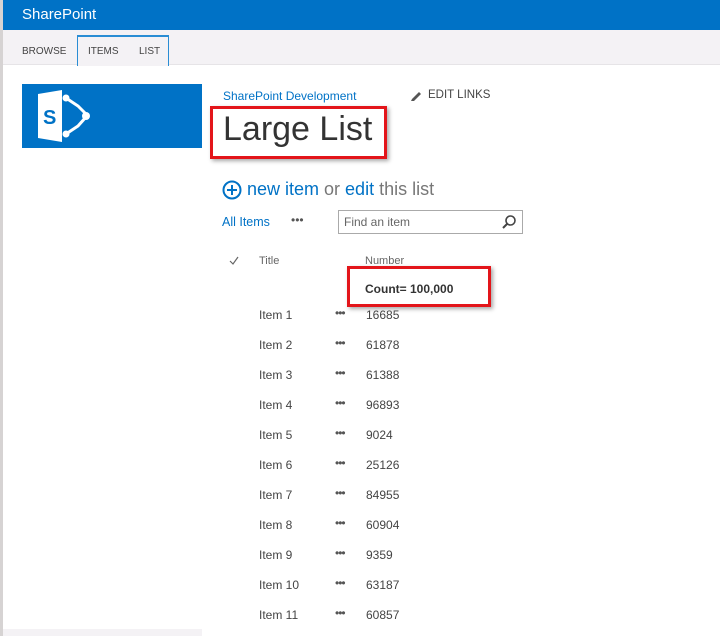 This screenshot has height=638, width=720. Describe the element at coordinates (430, 222) in the screenshot. I see `search-input: Find an item` at that location.